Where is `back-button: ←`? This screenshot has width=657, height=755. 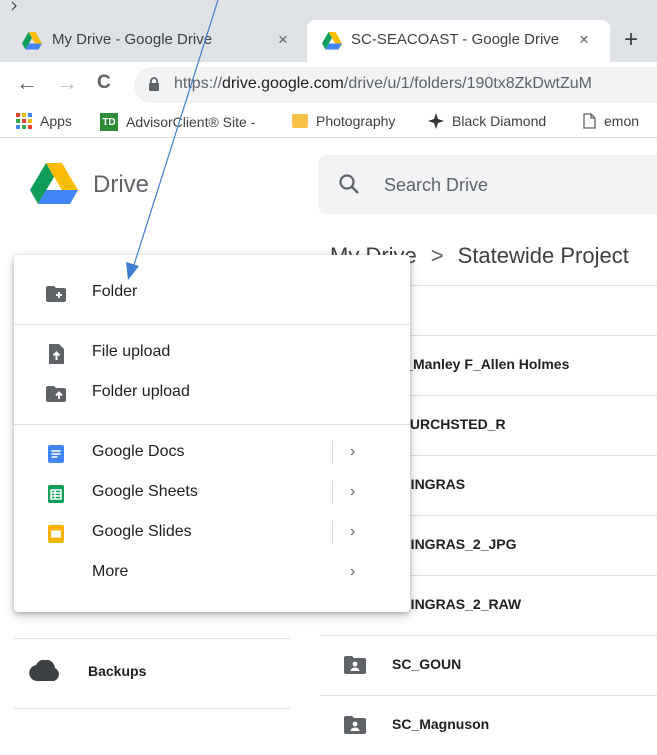
back-button: ← is located at coordinates (27, 83).